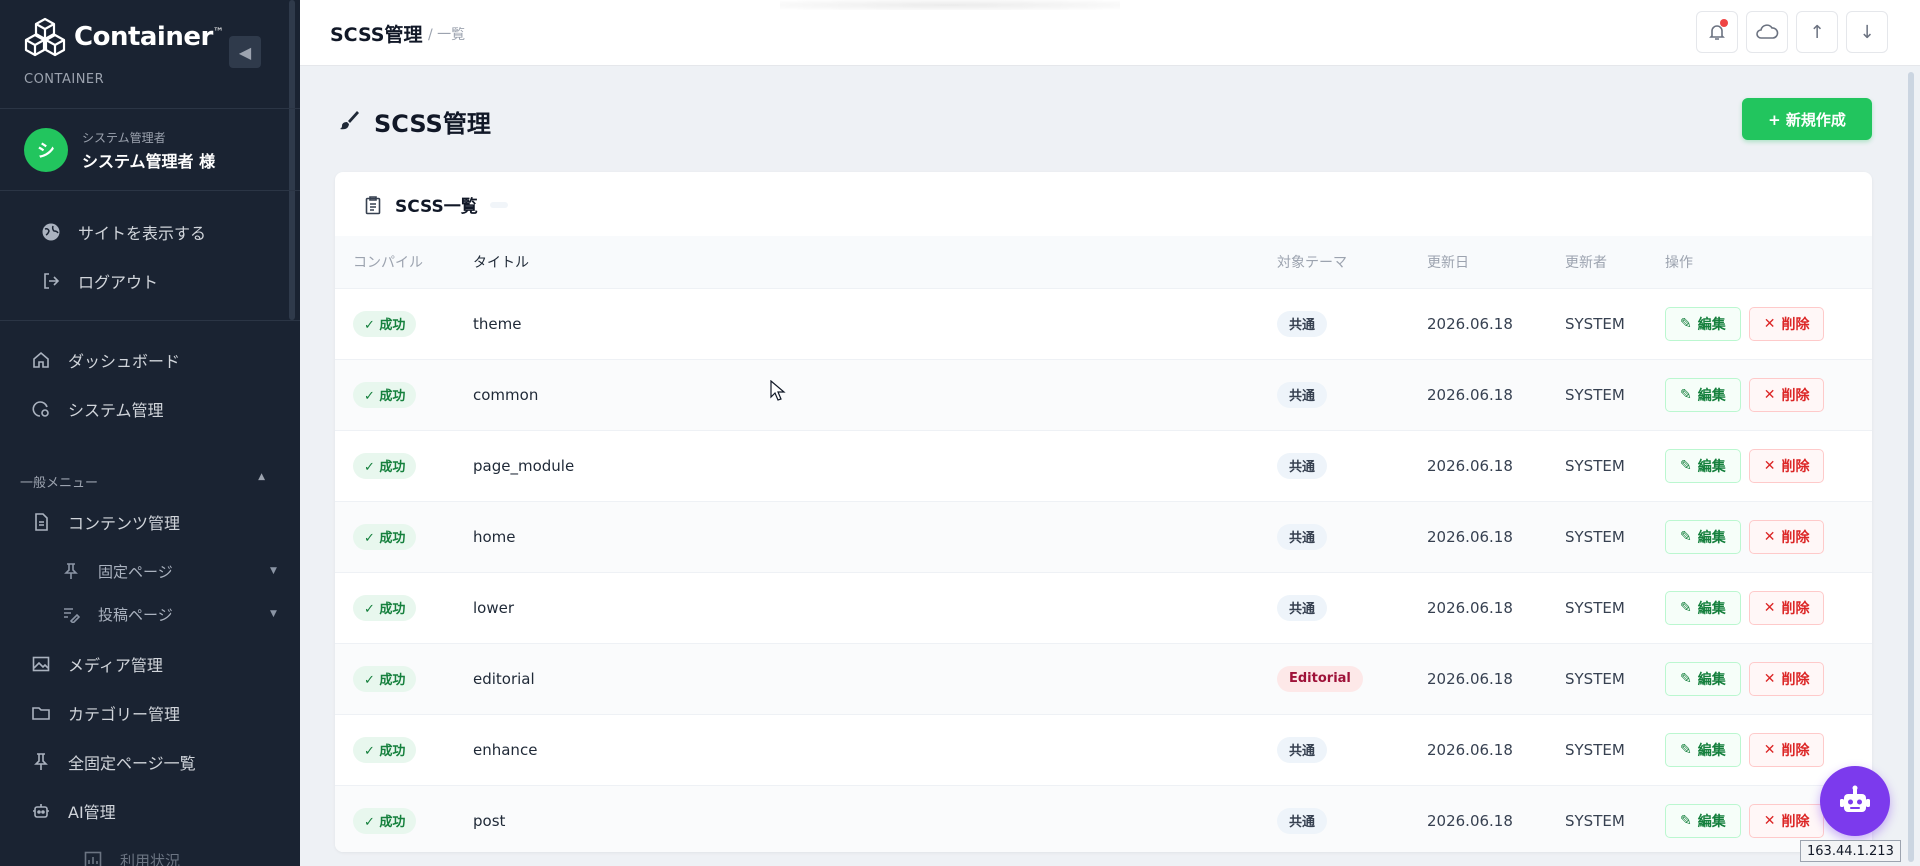  I want to click on row-title: page_module, so click(875, 465).